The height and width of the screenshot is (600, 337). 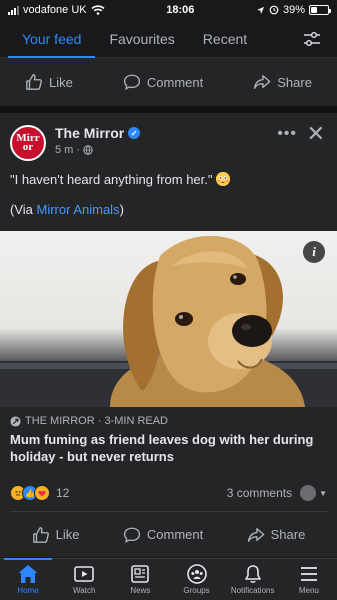 What do you see at coordinates (287, 134) in the screenshot?
I see `more-options-icon: •••` at bounding box center [287, 134].